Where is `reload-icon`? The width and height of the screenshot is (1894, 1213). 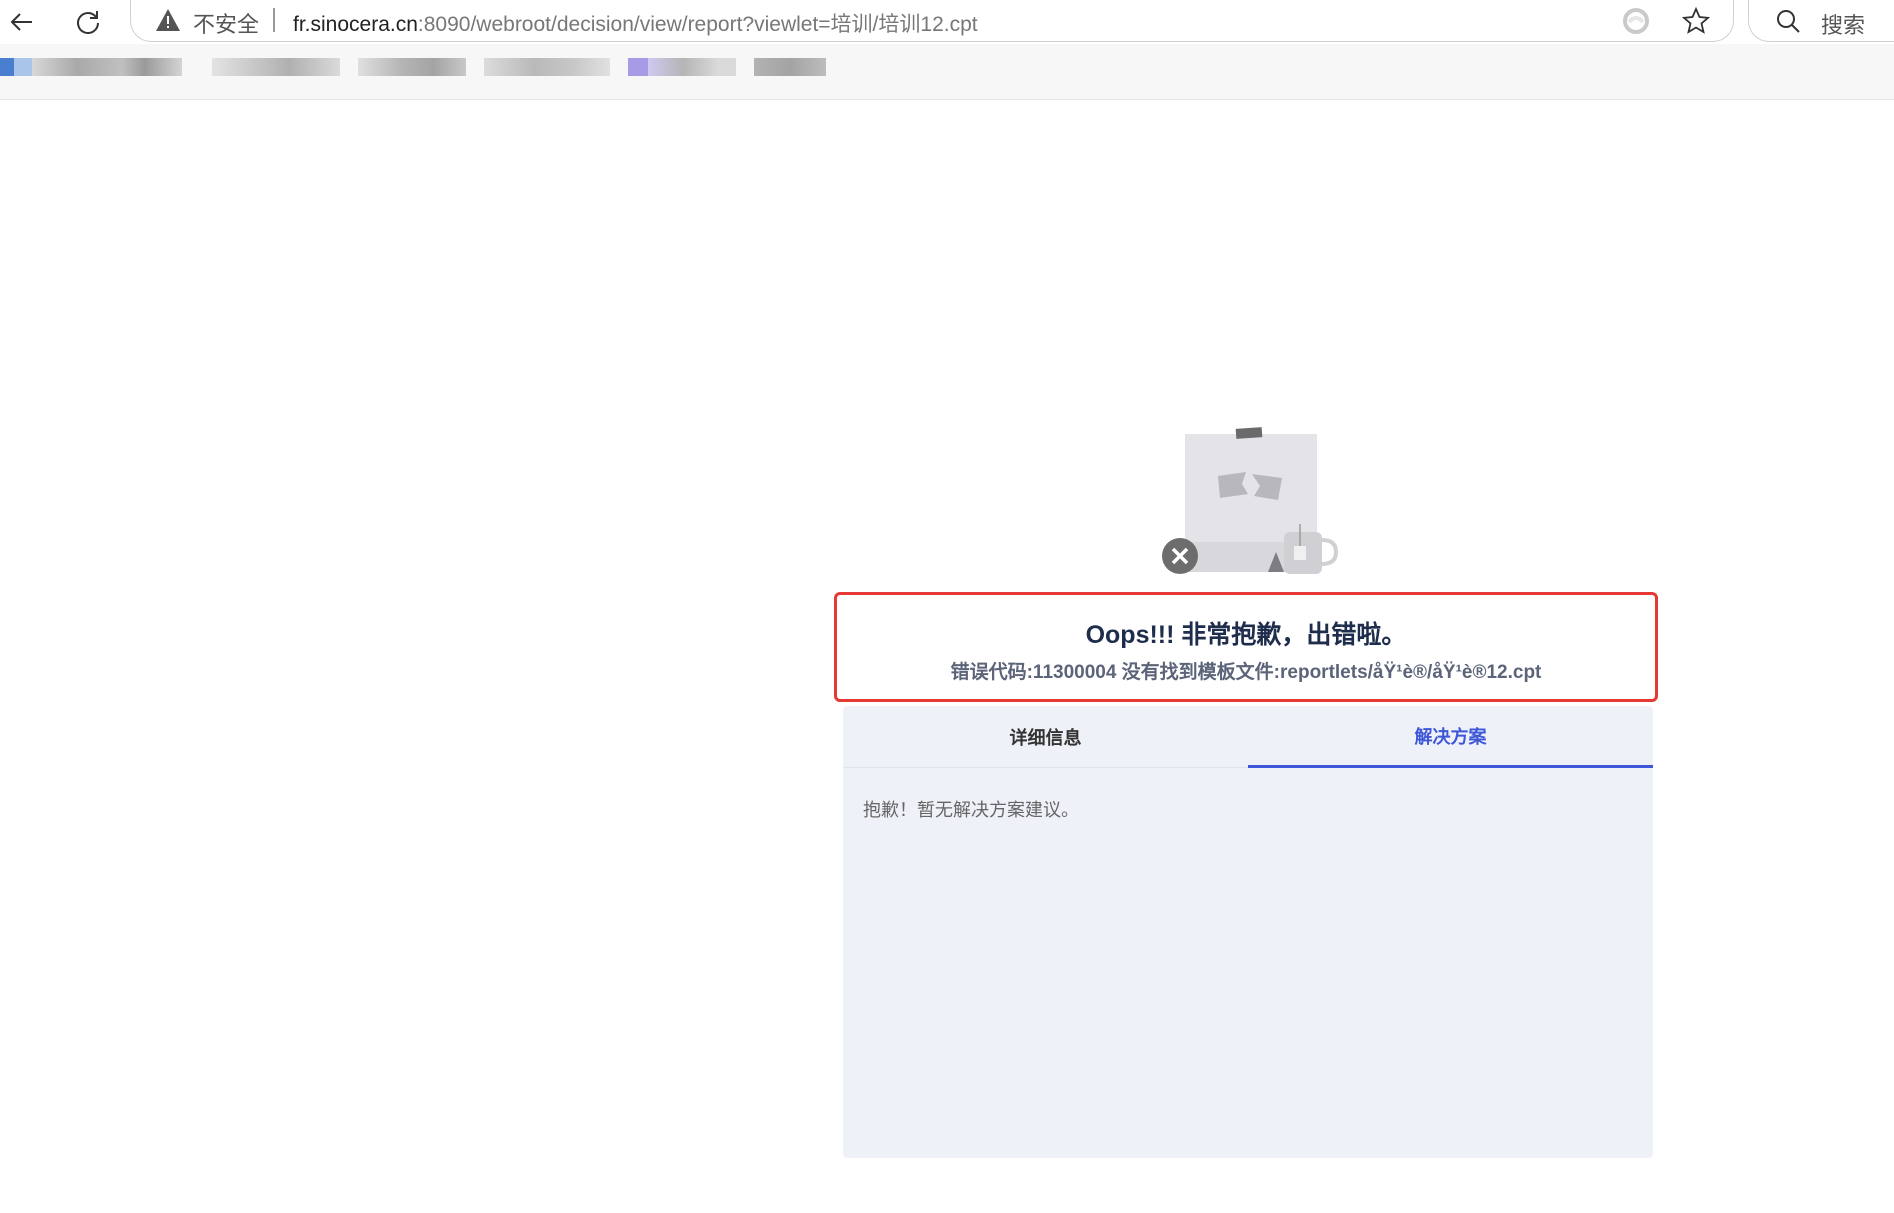 reload-icon is located at coordinates (88, 22).